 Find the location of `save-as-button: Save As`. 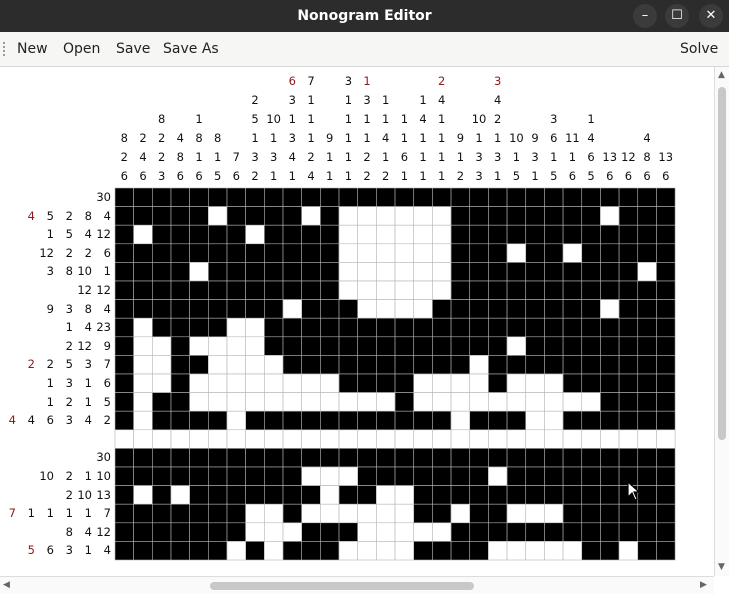

save-as-button: Save As is located at coordinates (191, 49).